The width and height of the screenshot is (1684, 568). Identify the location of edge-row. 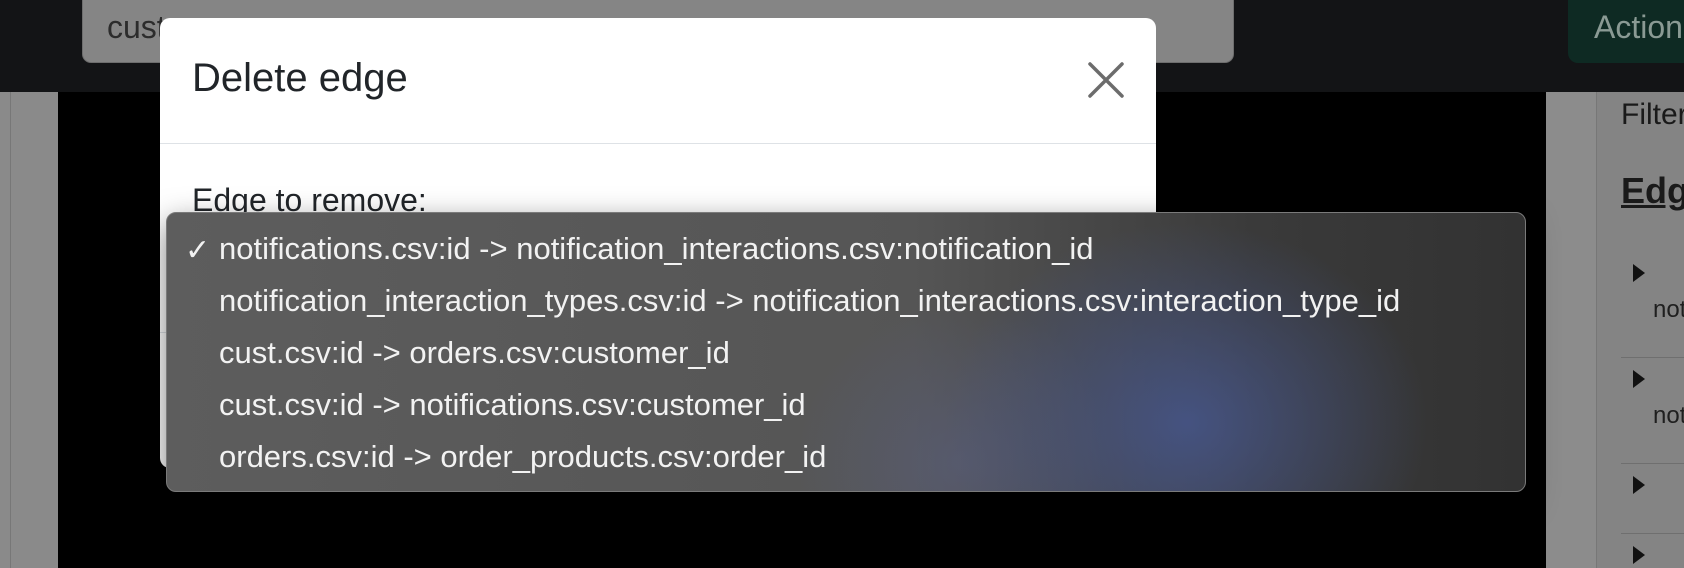
(1652, 499).